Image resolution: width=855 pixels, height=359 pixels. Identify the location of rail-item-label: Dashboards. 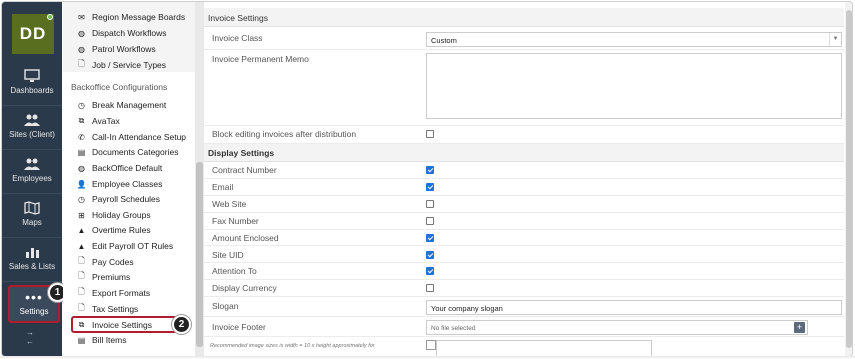
(32, 90).